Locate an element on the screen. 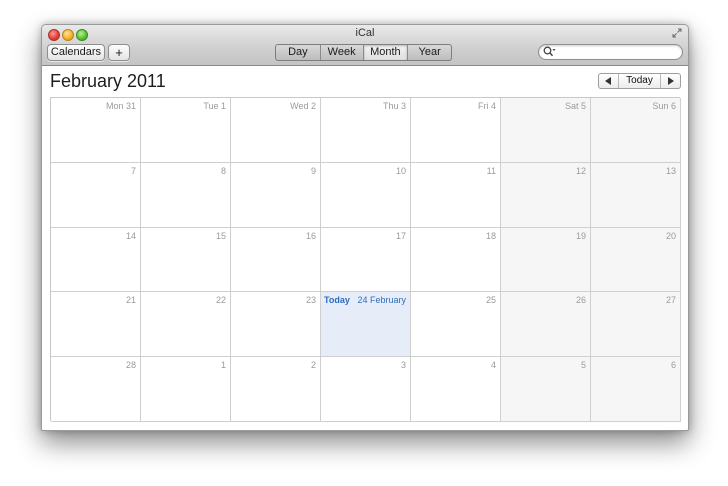 This screenshot has width=728, height=486. day-number: Thu 3 is located at coordinates (394, 106).